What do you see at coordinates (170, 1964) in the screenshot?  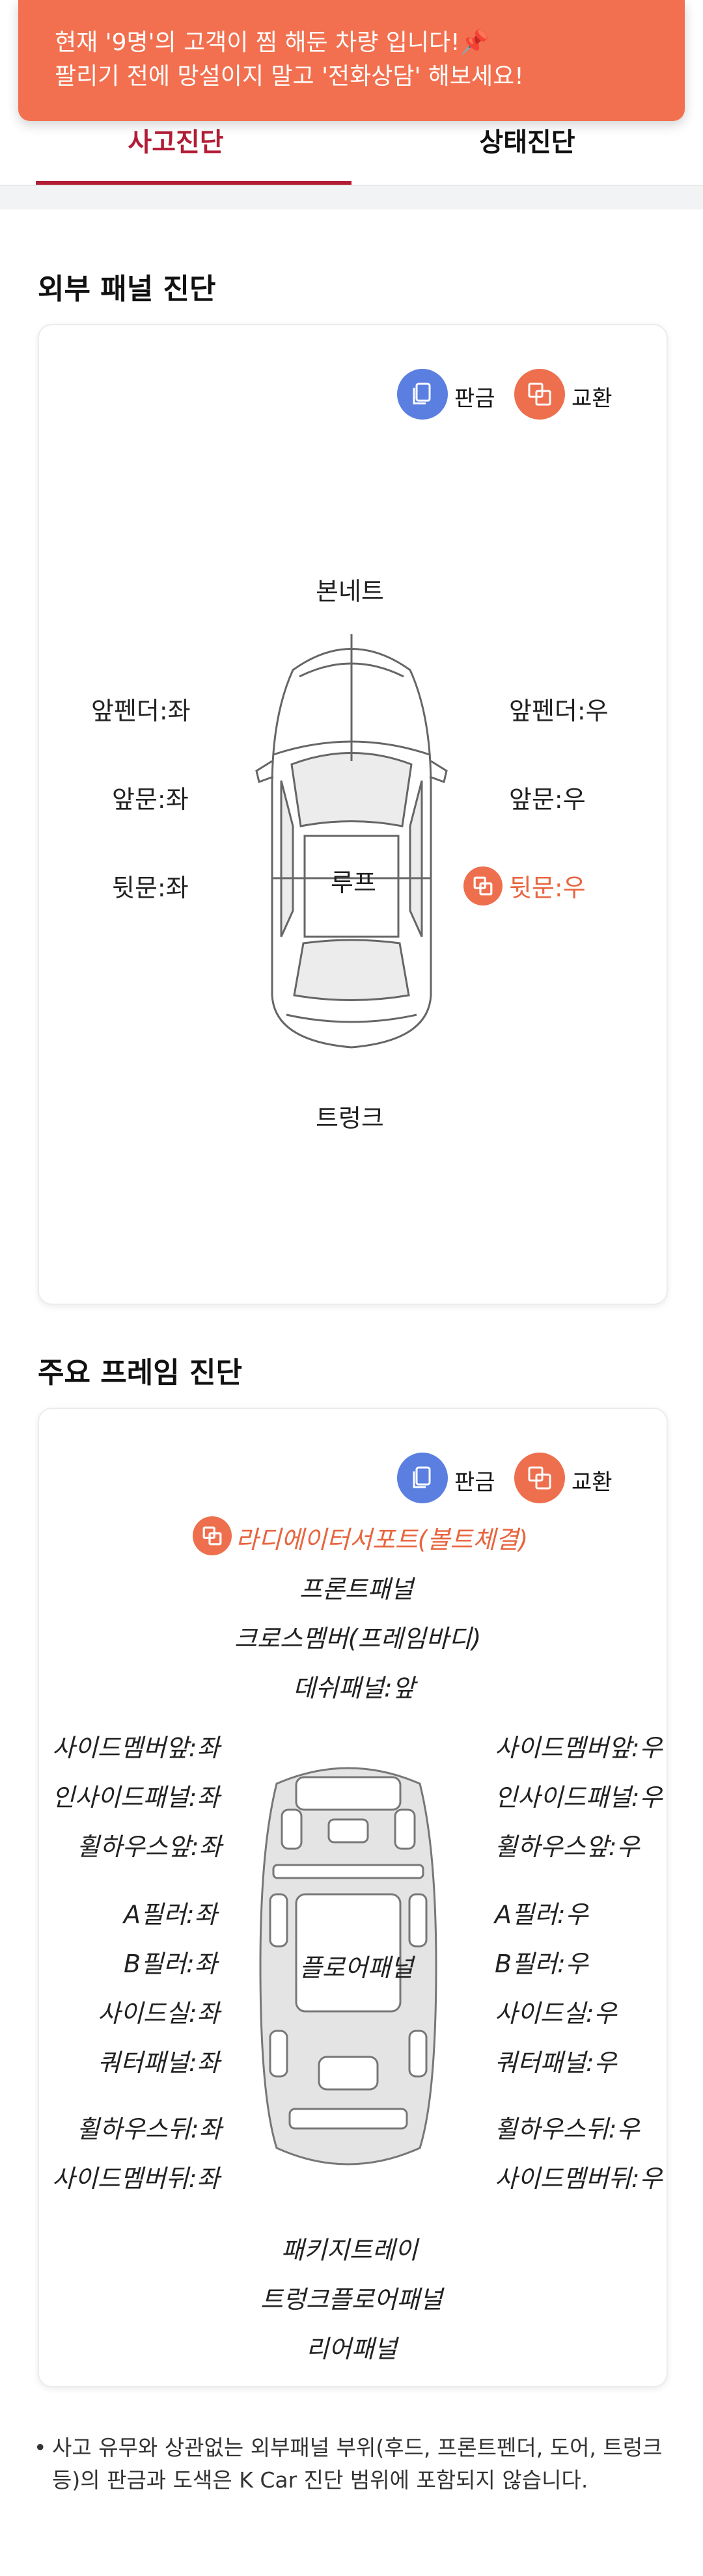 I see `label-b-pillar-left: B필러:좌` at bounding box center [170, 1964].